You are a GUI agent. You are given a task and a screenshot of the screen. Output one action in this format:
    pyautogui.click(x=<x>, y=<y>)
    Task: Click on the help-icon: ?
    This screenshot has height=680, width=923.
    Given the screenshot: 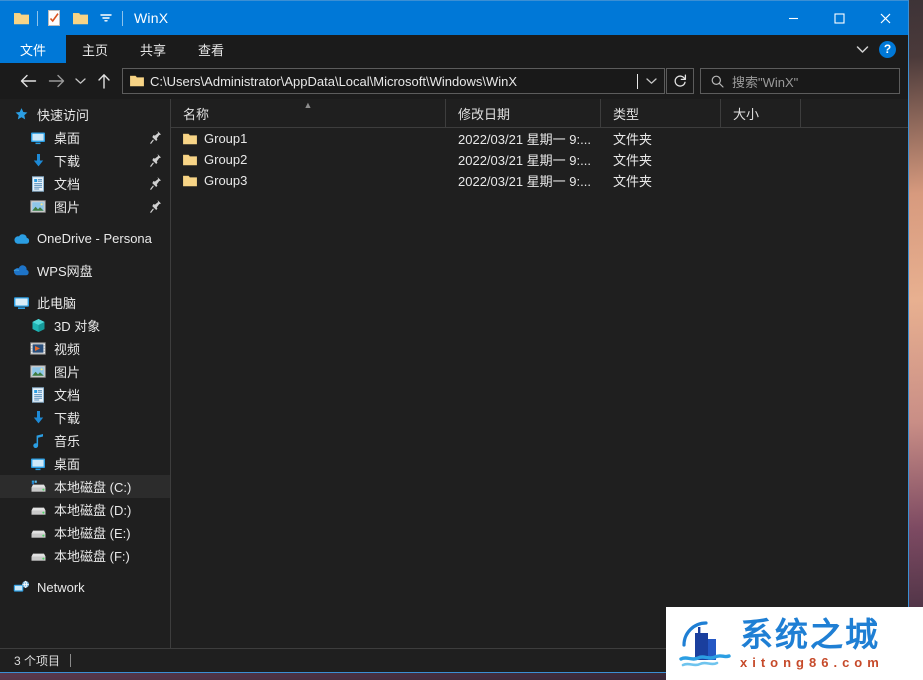 What is the action you would take?
    pyautogui.click(x=887, y=49)
    